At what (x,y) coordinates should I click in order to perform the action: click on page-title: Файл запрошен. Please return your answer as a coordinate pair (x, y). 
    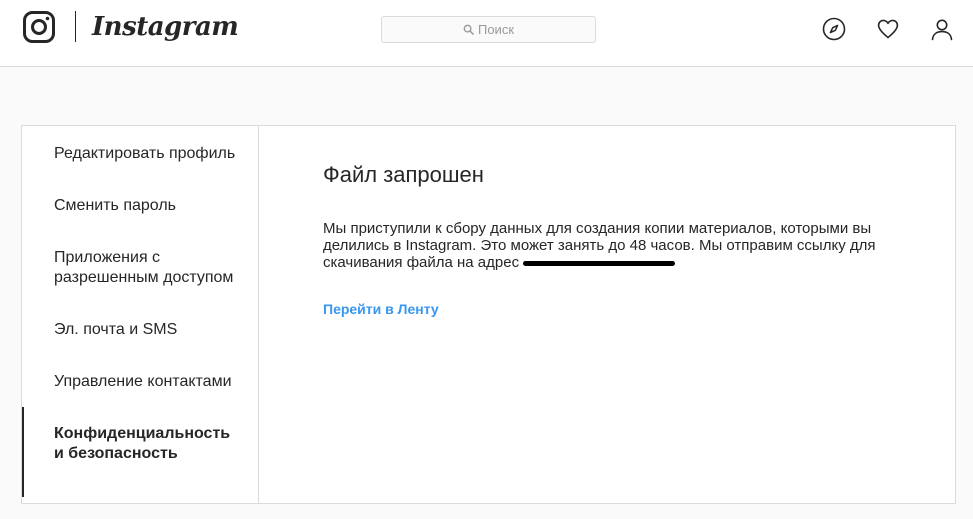
    Looking at the image, I should click on (403, 174).